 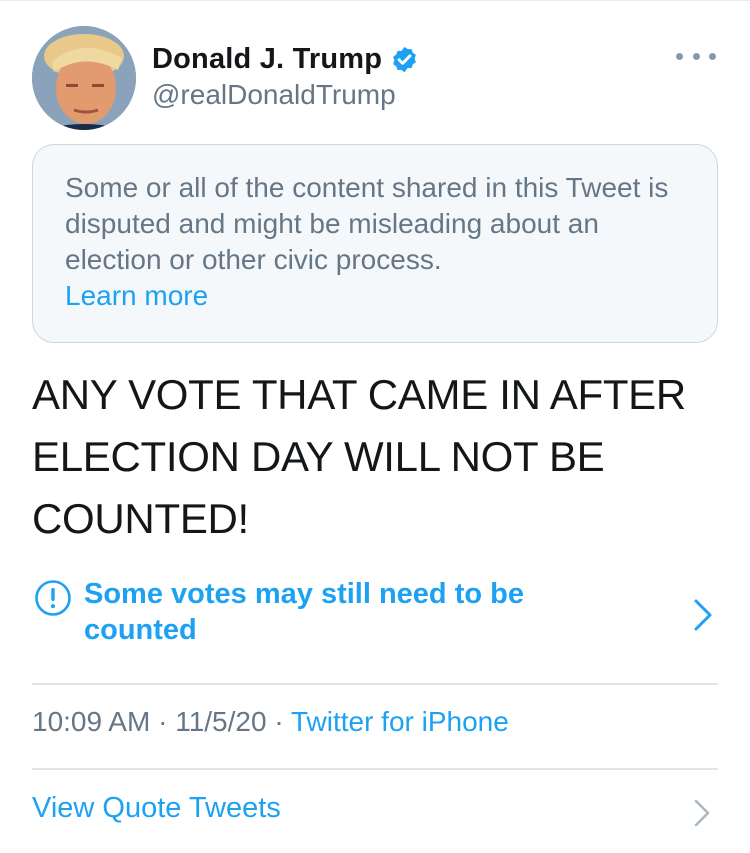 What do you see at coordinates (221, 721) in the screenshot?
I see `tweet-date: 11/5/20` at bounding box center [221, 721].